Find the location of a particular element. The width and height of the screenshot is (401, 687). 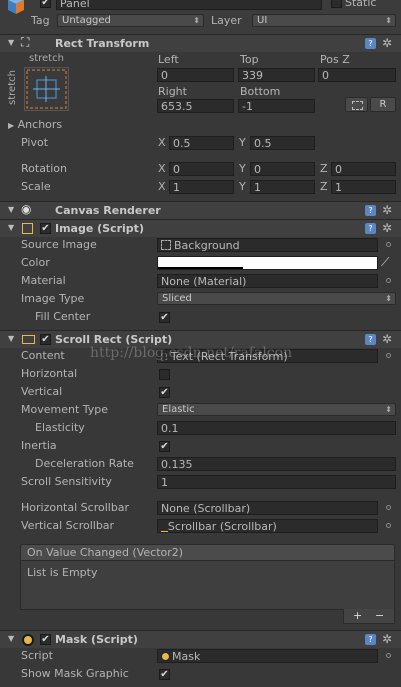

scroll-sensitivity-label: Scroll Sensitivity is located at coordinates (66, 481).